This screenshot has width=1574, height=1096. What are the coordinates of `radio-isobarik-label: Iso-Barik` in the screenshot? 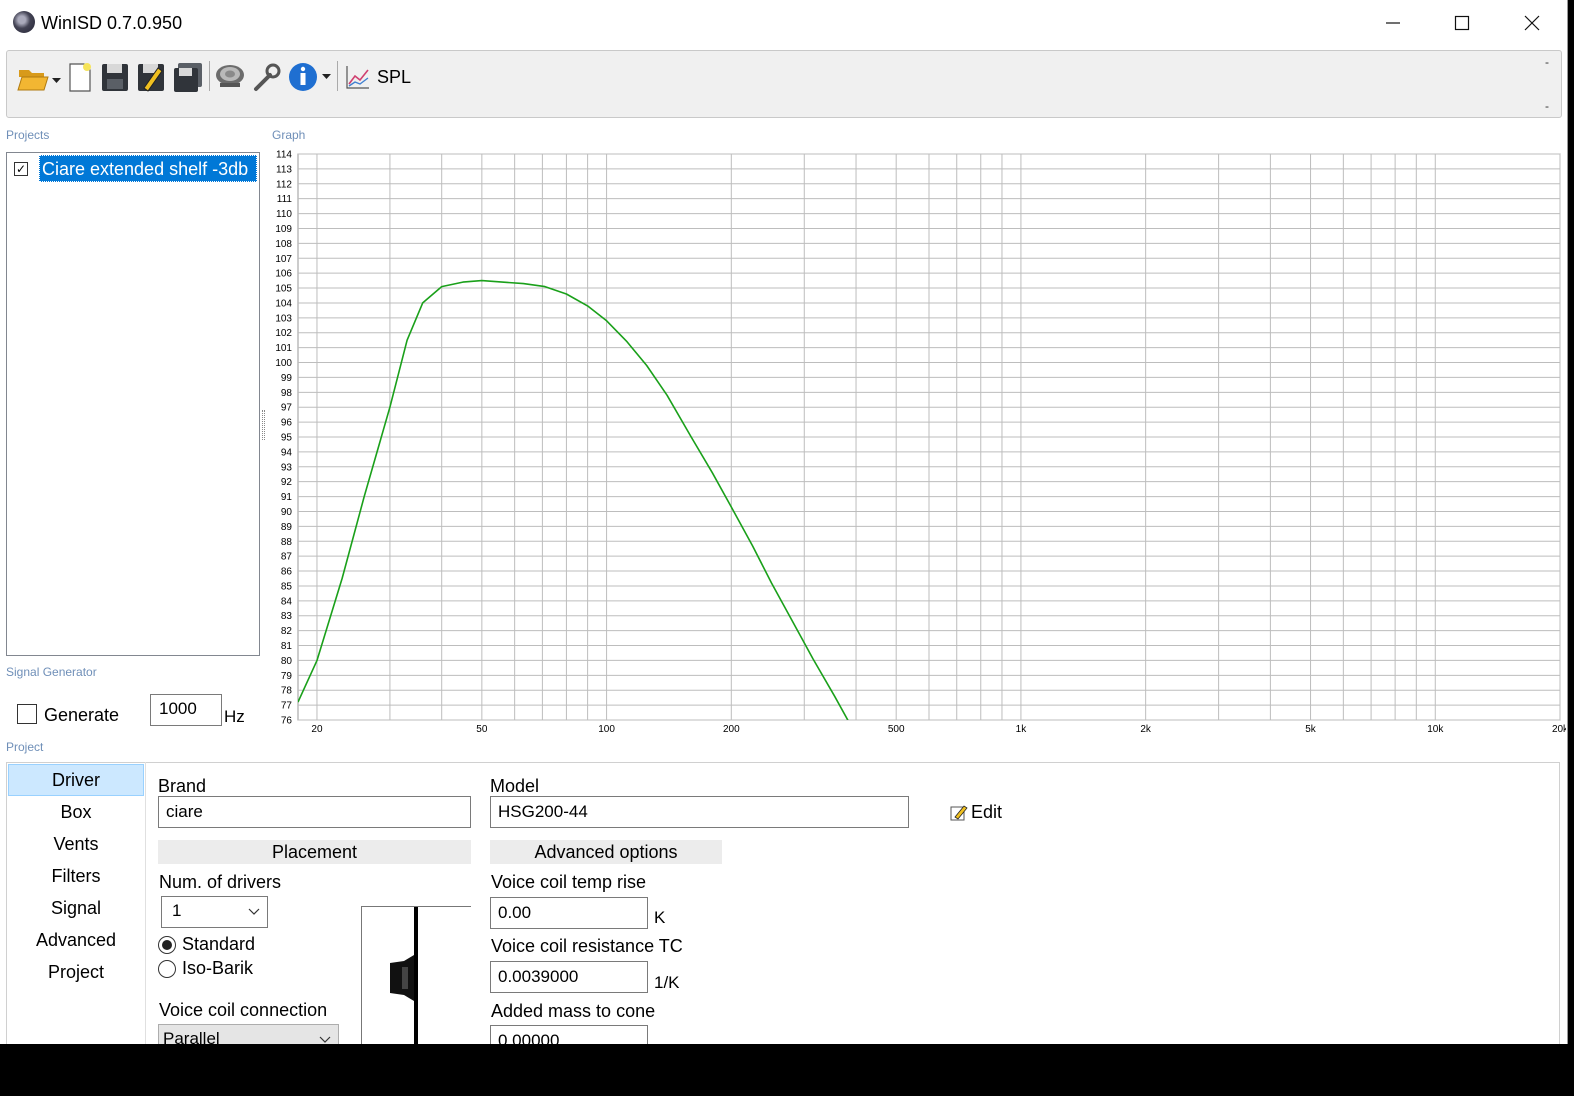 It's located at (218, 968).